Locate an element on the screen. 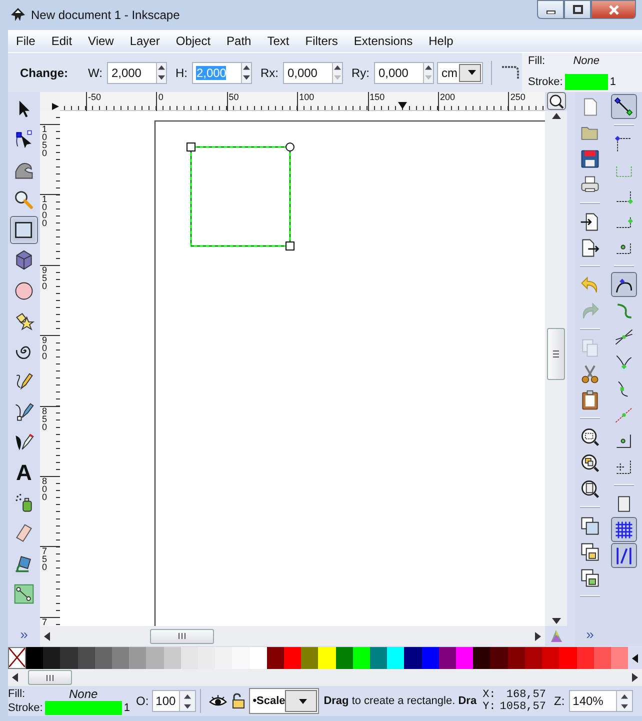  maximize-button is located at coordinates (577, 9).